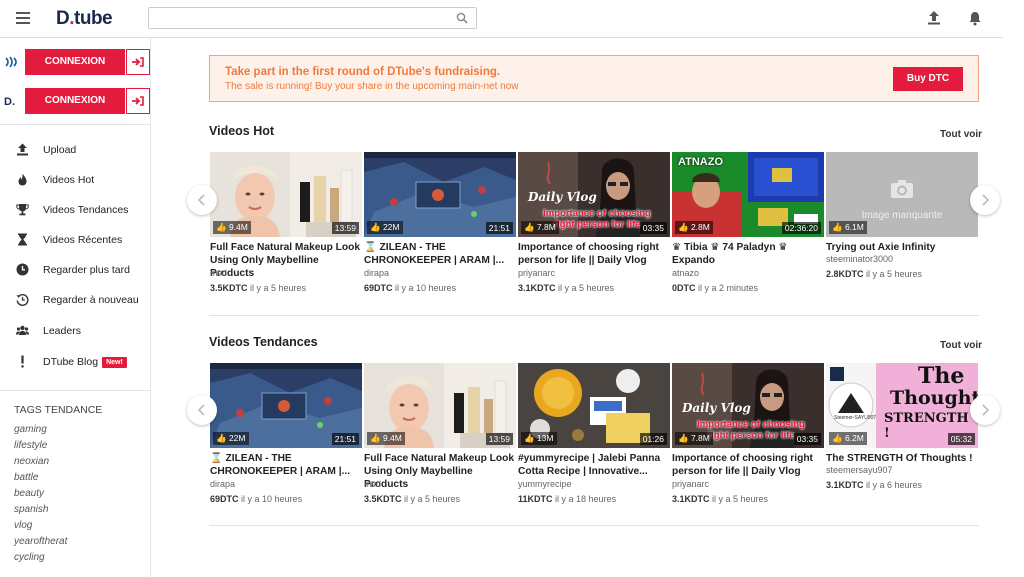 This screenshot has width=1024, height=577. What do you see at coordinates (31, 461) in the screenshot?
I see `tag-link: neoxian` at bounding box center [31, 461].